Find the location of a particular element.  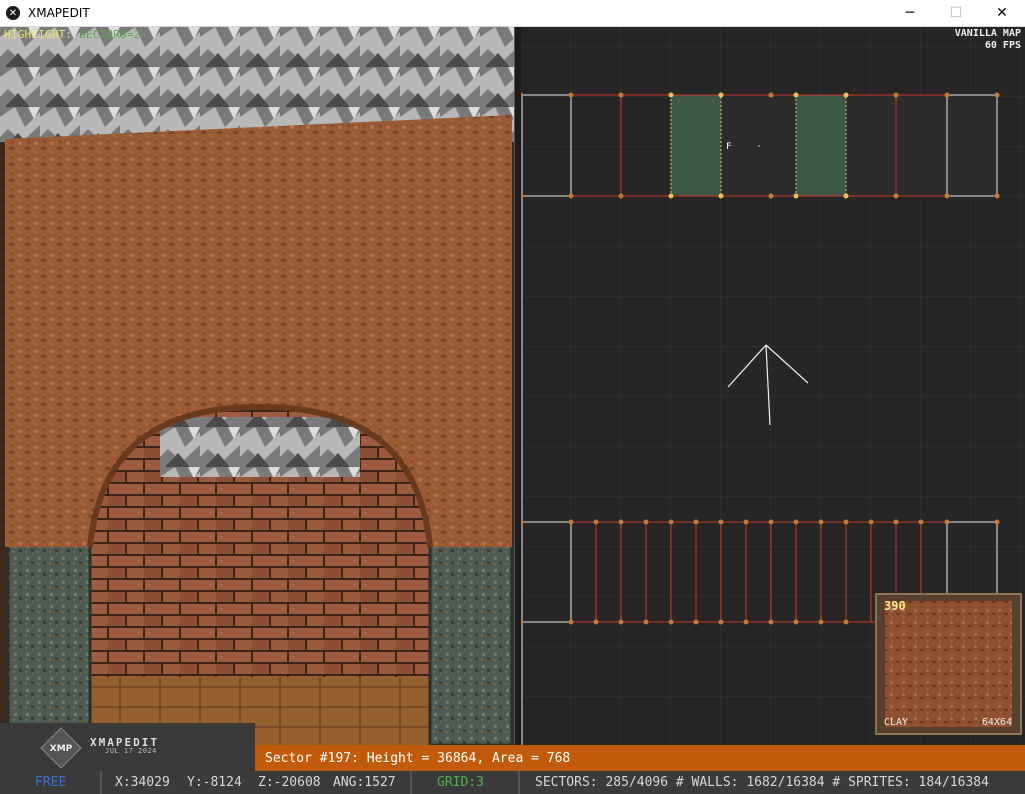

coord-x: X:34029 is located at coordinates (142, 782).